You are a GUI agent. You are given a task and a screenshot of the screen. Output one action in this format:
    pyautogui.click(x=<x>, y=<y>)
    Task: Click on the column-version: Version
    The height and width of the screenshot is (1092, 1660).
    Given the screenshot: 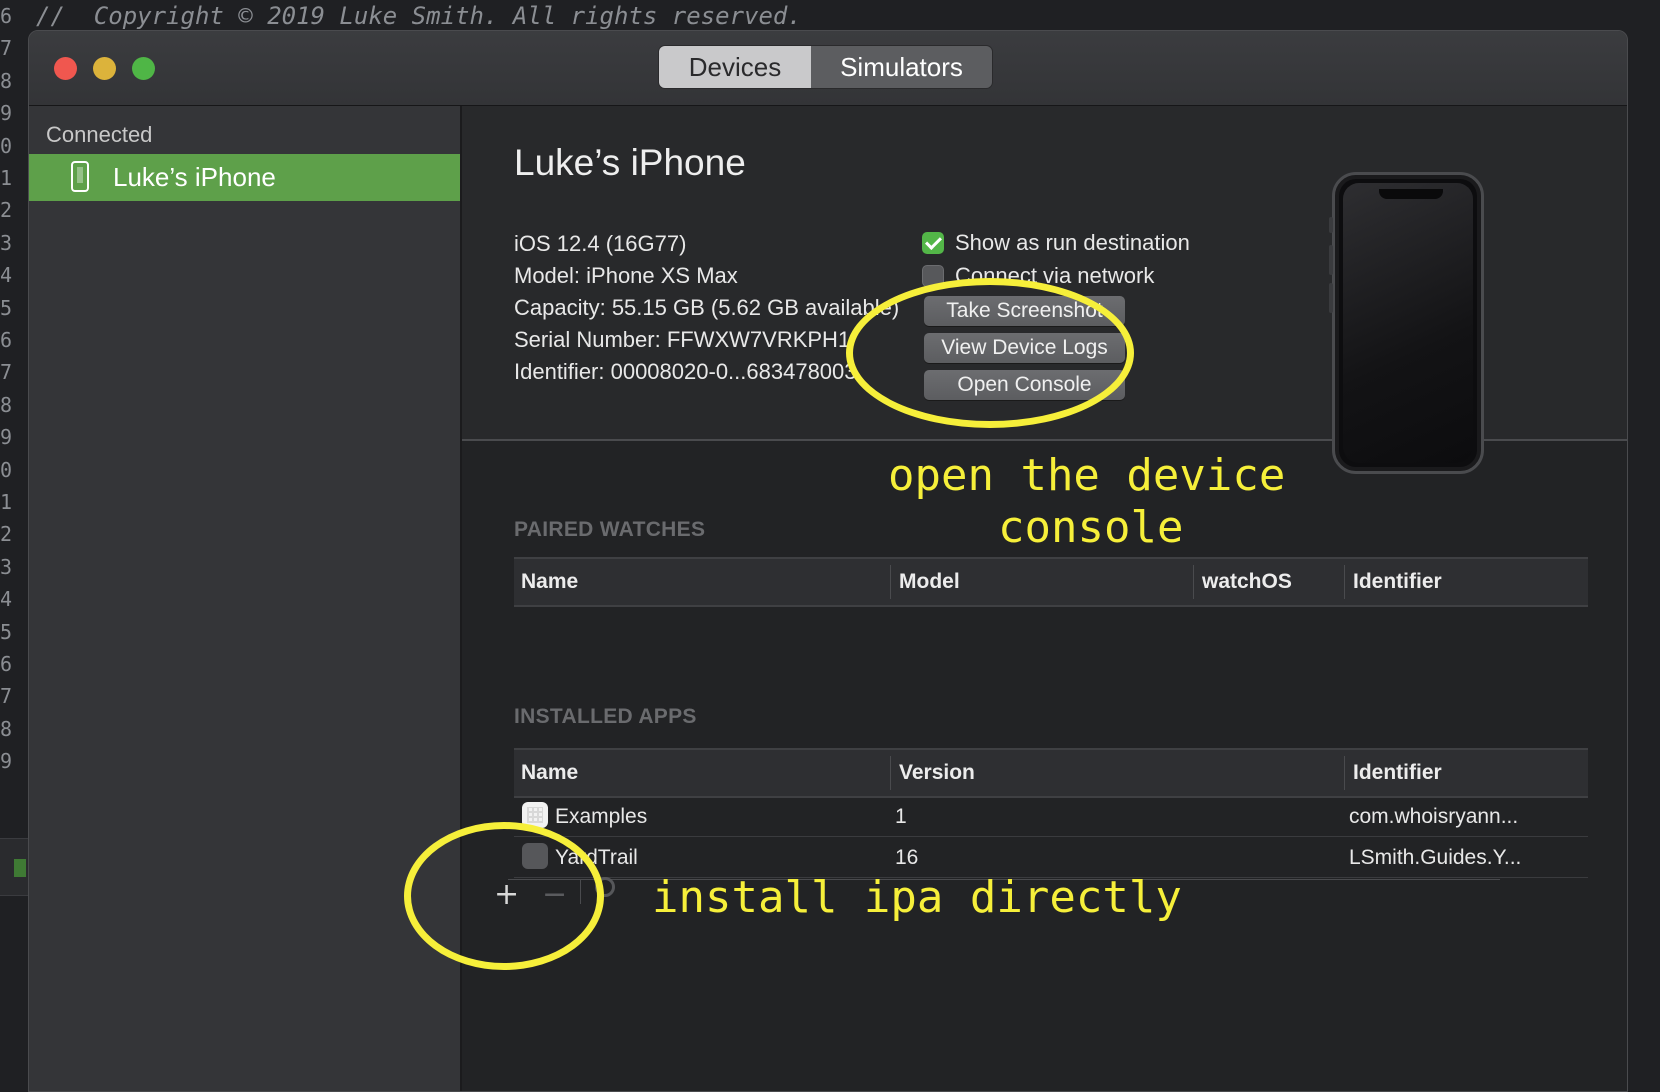 What is the action you would take?
    pyautogui.click(x=937, y=773)
    